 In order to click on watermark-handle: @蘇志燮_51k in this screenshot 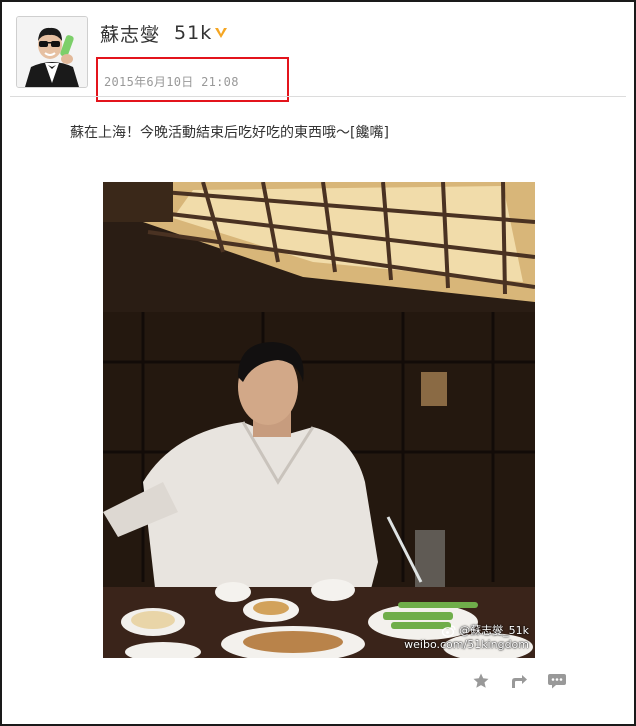, I will do `click(494, 630)`.